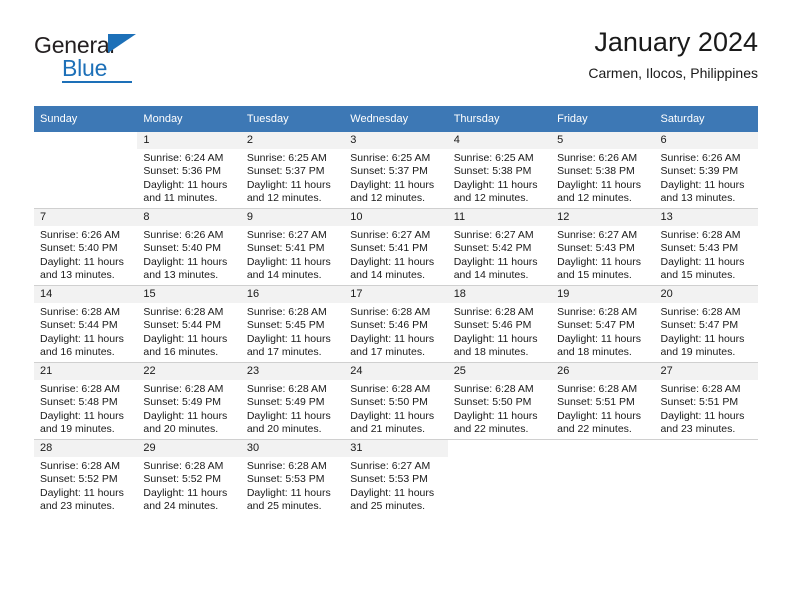  I want to click on sunset-text: Sunset: 5:49 PM, so click(182, 402).